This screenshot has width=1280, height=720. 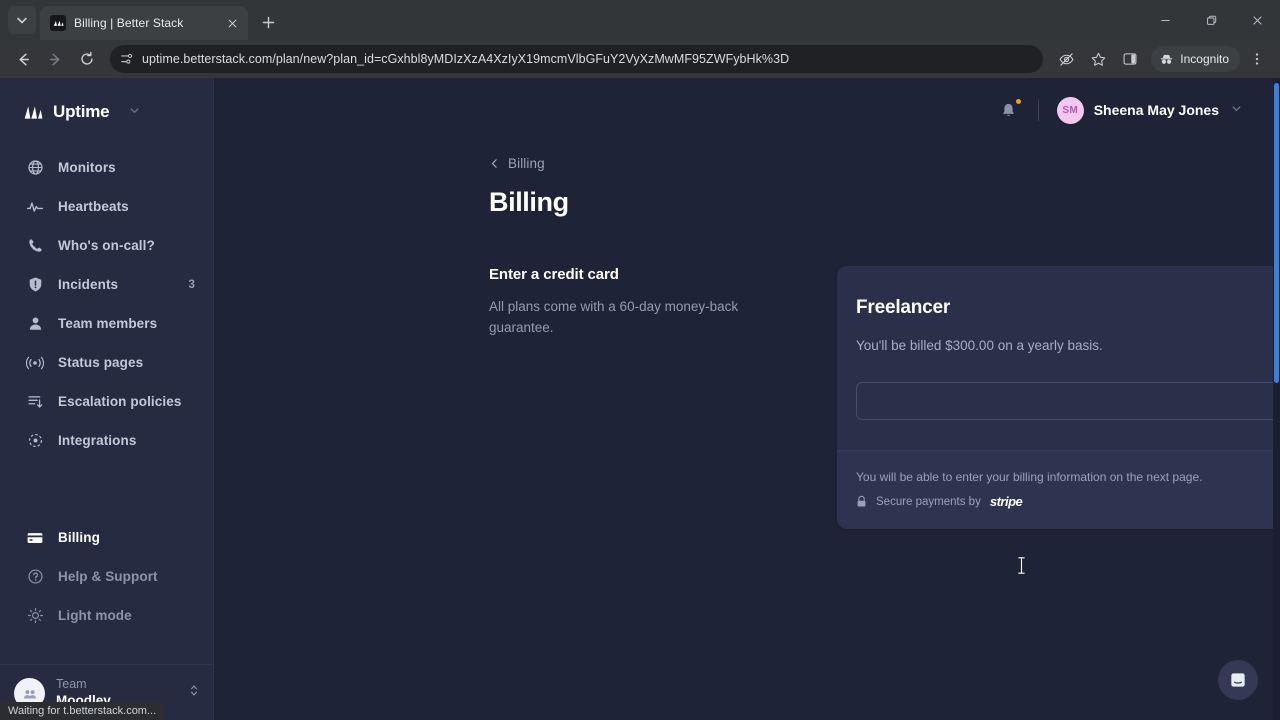 I want to click on third-party-cookies-button, so click(x=1066, y=59).